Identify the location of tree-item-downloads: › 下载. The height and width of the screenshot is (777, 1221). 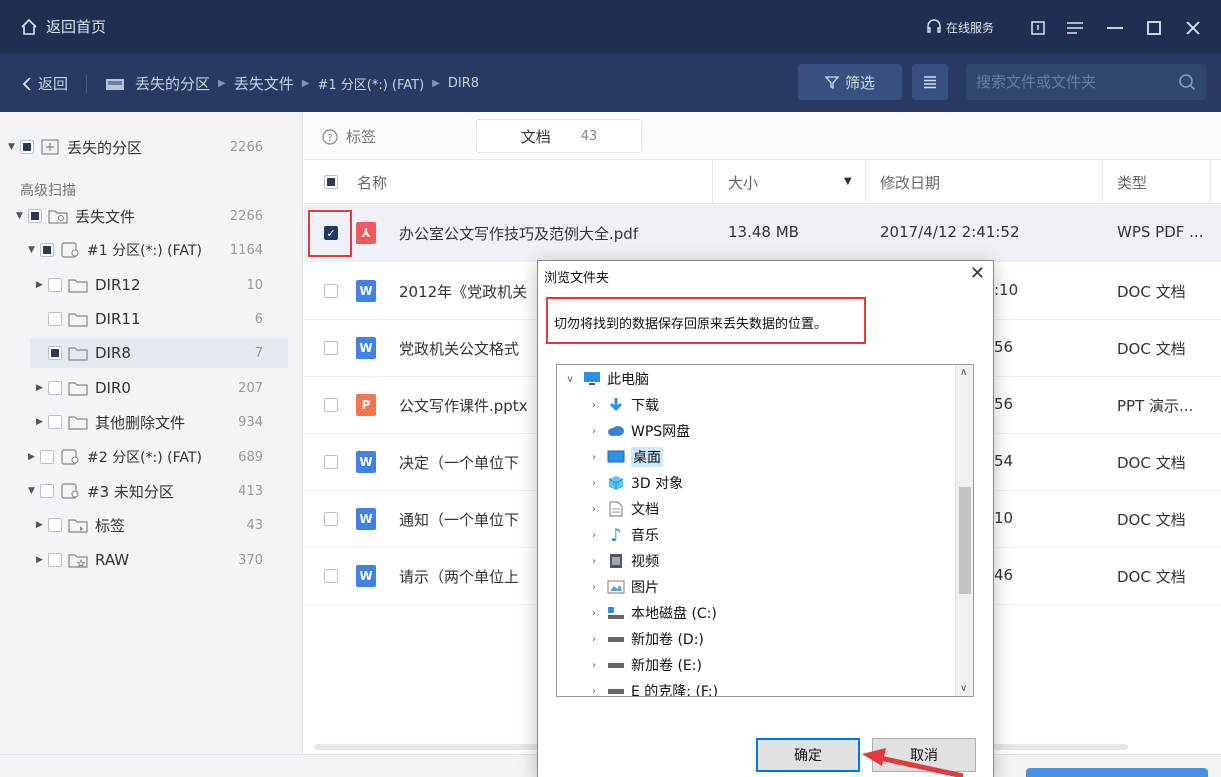
(623, 405).